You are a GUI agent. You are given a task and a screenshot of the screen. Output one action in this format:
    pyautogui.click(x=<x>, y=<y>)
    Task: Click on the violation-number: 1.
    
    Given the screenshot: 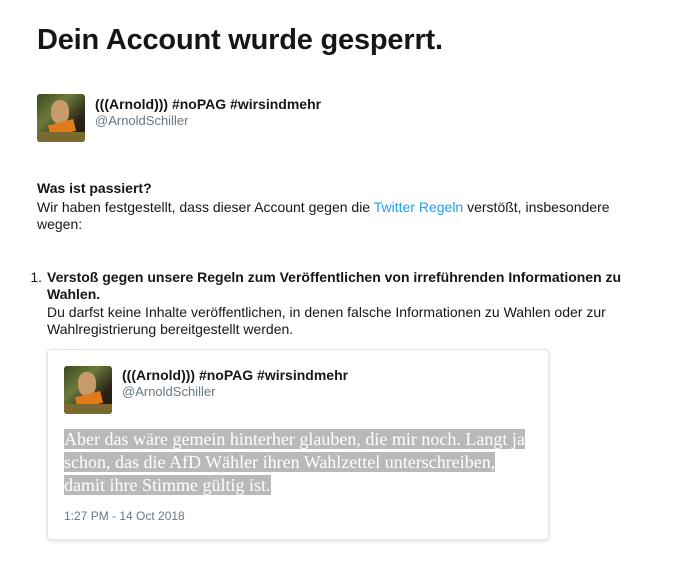 What is the action you would take?
    pyautogui.click(x=36, y=277)
    